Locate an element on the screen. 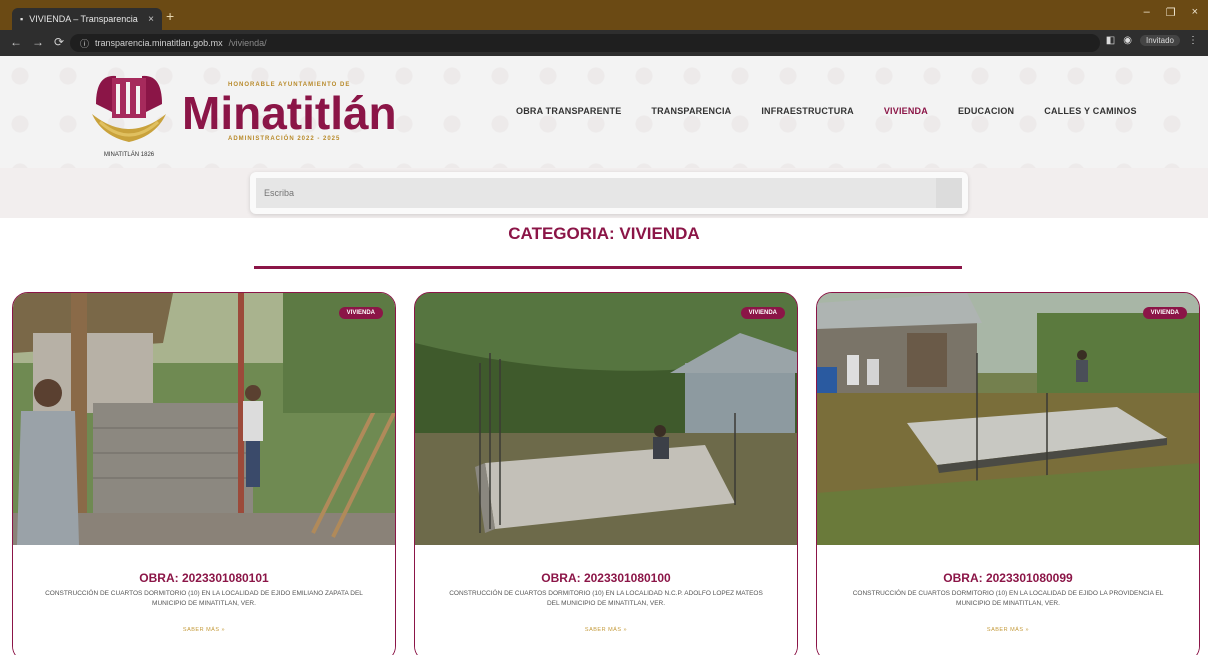  search-button is located at coordinates (949, 193).